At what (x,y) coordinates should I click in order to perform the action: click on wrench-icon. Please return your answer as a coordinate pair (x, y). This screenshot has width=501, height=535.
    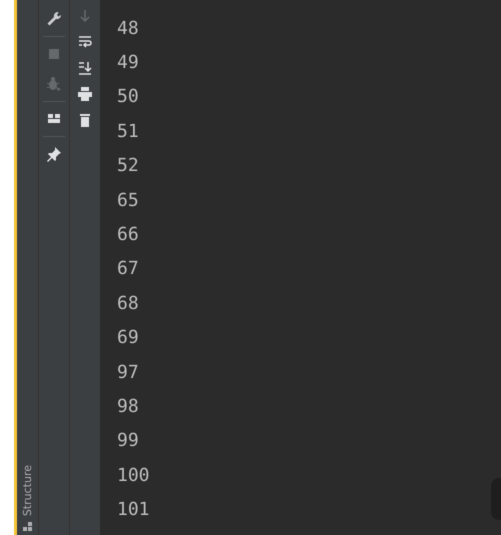
    Looking at the image, I should click on (54, 19).